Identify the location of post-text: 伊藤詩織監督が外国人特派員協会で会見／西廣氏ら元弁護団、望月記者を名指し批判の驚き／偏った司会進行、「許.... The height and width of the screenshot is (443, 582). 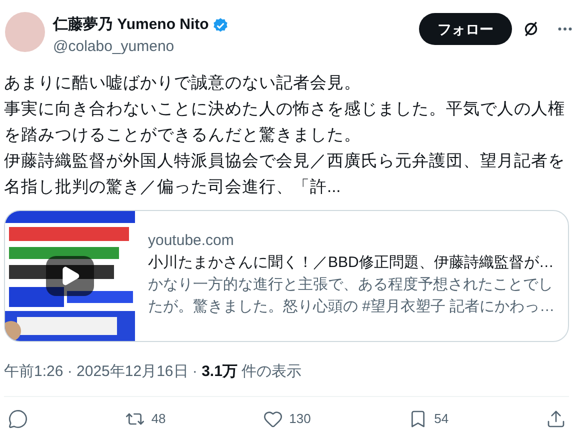
(285, 174).